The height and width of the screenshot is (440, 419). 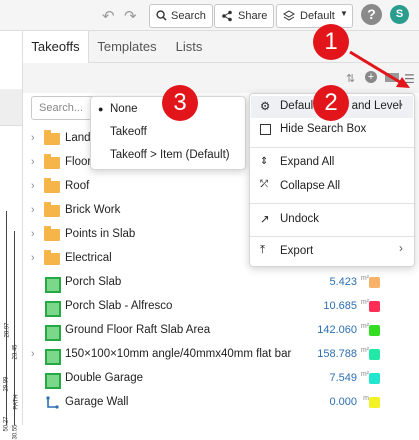 What do you see at coordinates (180, 103) in the screenshot?
I see `callout-badge-3: 3` at bounding box center [180, 103].